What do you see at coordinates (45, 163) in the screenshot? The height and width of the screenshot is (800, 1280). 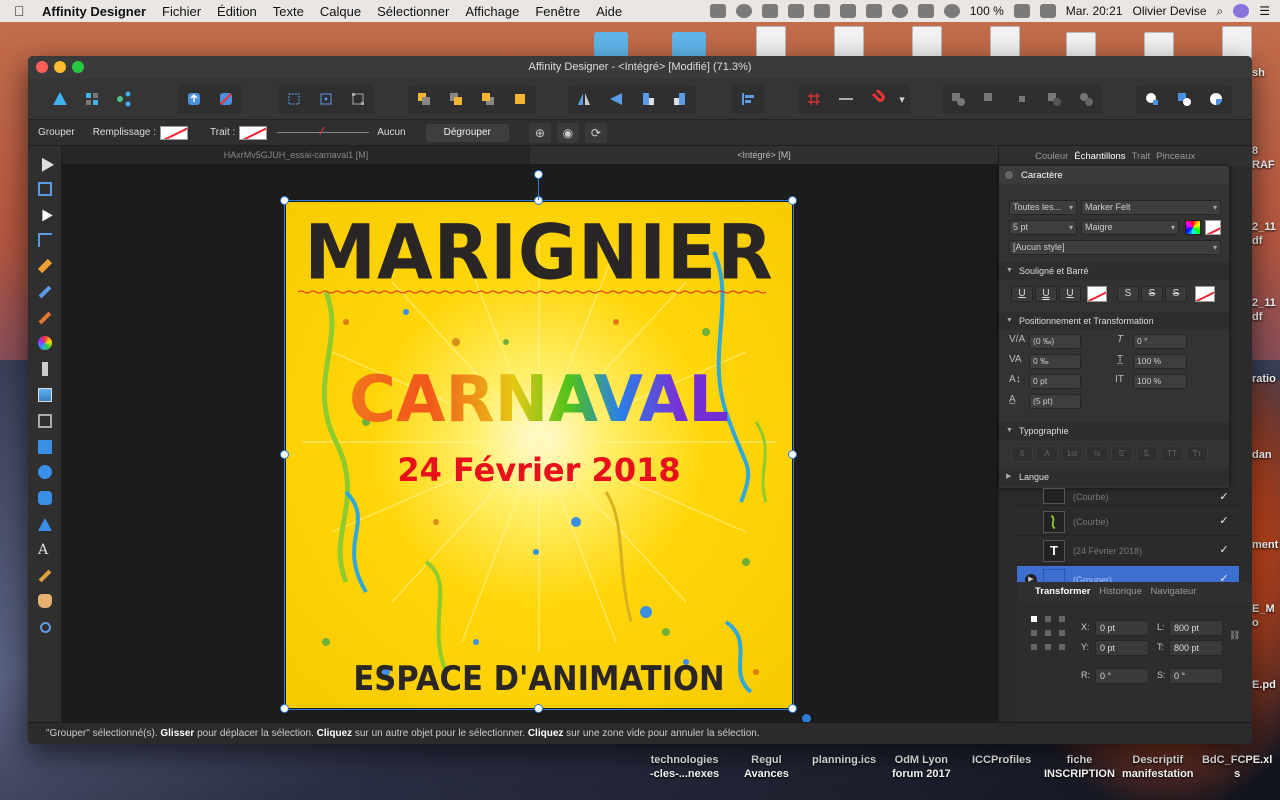 I see `move-tool-icon` at bounding box center [45, 163].